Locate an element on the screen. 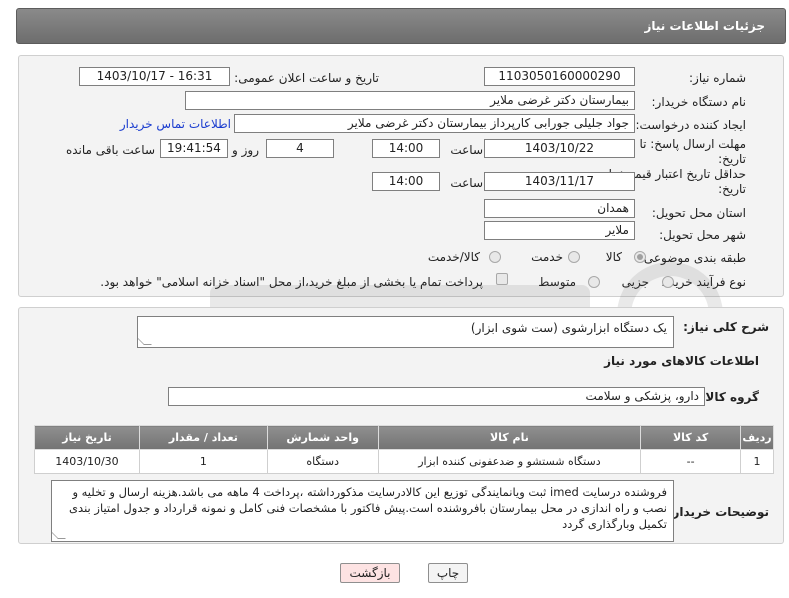 The width and height of the screenshot is (789, 598). category-option-service: خدمت is located at coordinates (547, 257).